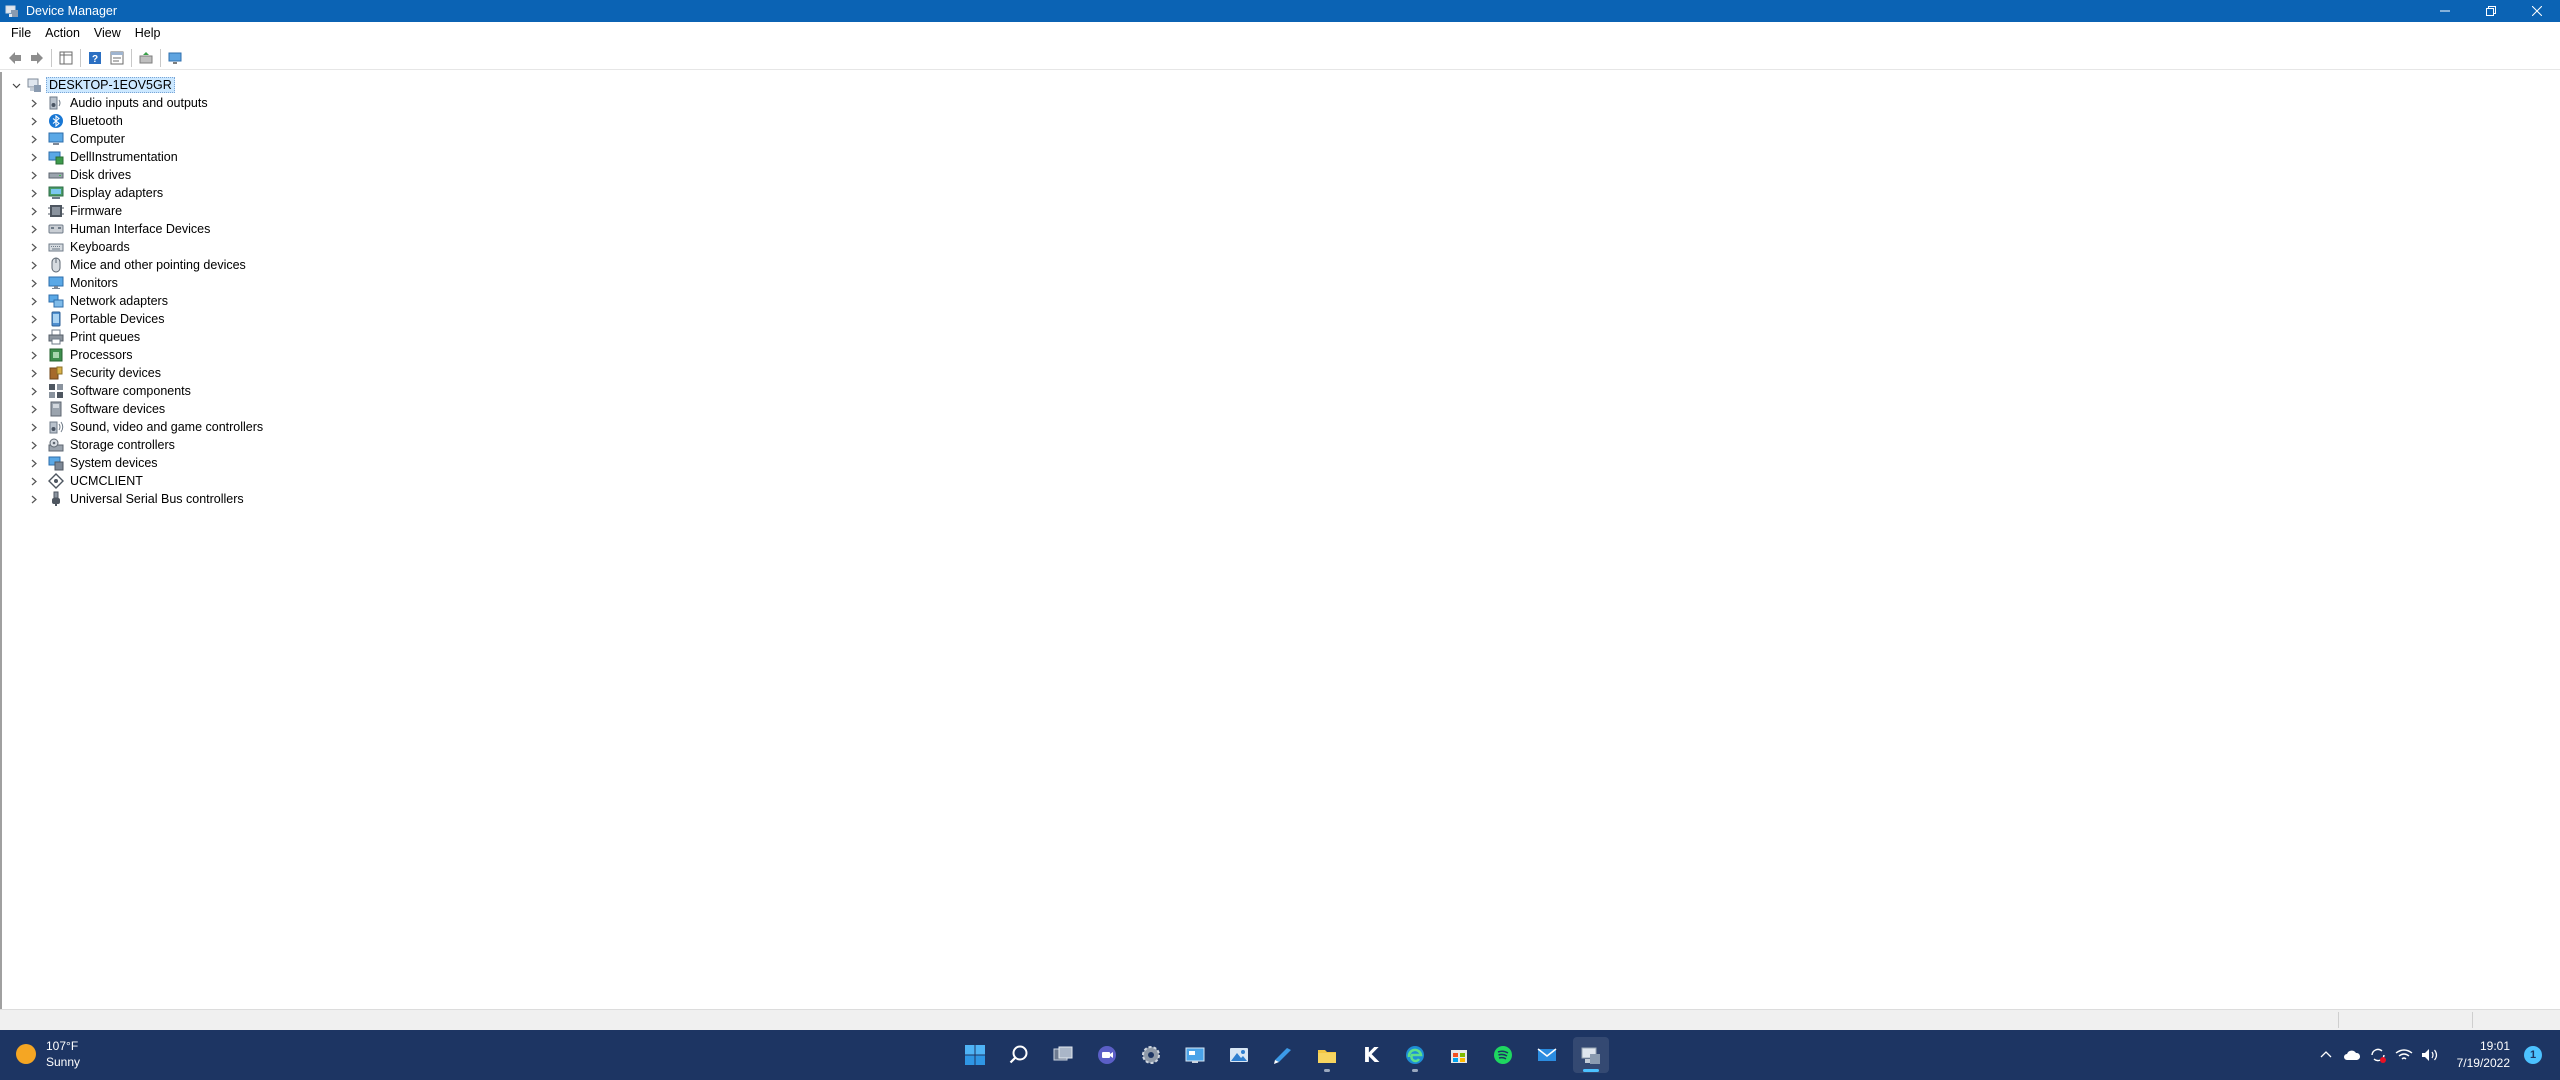  What do you see at coordinates (145, 157) in the screenshot?
I see `tree-item-dellinstrumentation: DellInstrumentation` at bounding box center [145, 157].